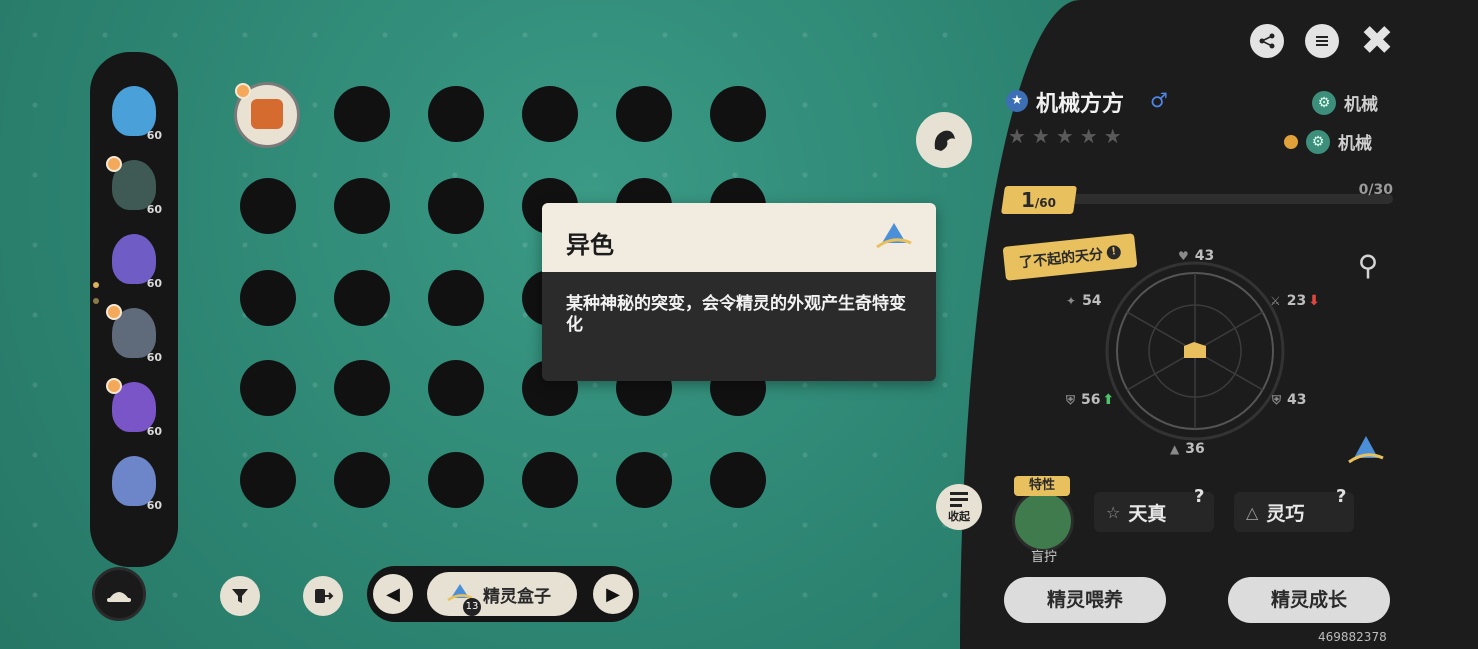 The height and width of the screenshot is (649, 1478). I want to click on stat-hp: ♥ 43, so click(1196, 256).